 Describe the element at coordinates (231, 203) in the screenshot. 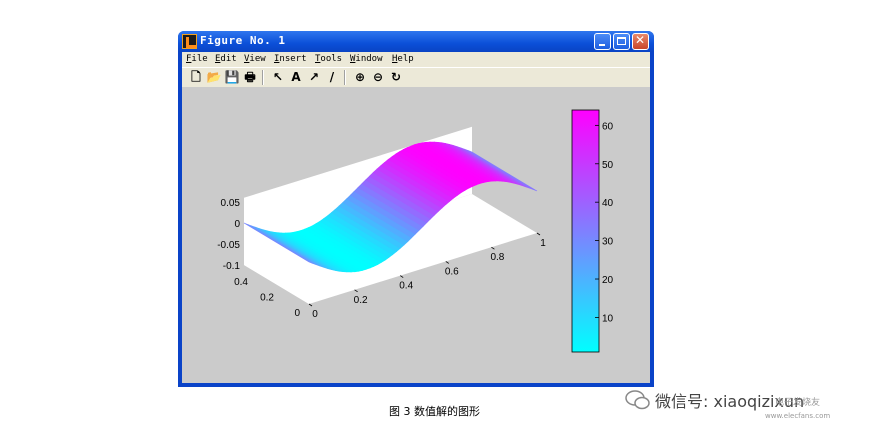

I see `z-tick-label: 0.05` at that location.